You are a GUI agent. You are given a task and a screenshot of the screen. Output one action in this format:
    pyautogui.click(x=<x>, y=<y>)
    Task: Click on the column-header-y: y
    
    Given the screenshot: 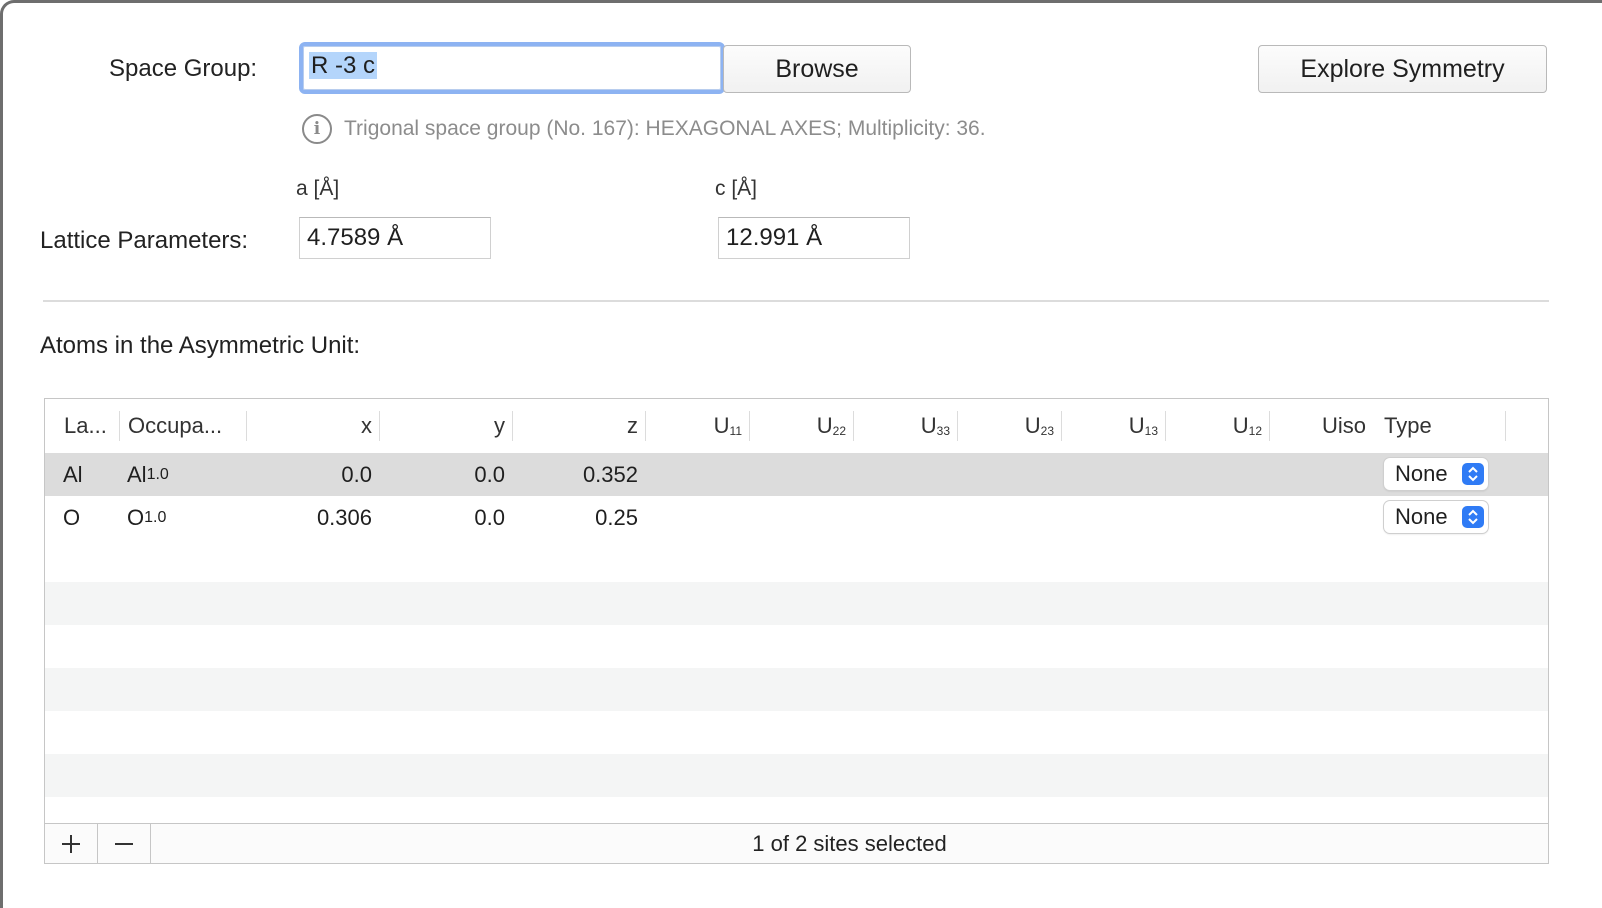 What is the action you would take?
    pyautogui.click(x=446, y=426)
    